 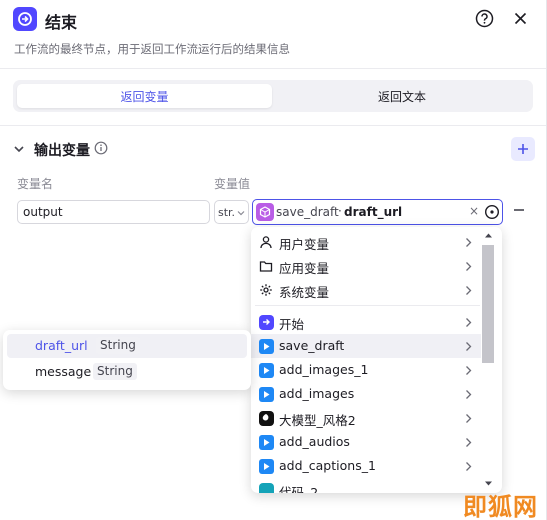 I want to click on dropdown-item-label: 大模型_风格2, so click(x=317, y=420).